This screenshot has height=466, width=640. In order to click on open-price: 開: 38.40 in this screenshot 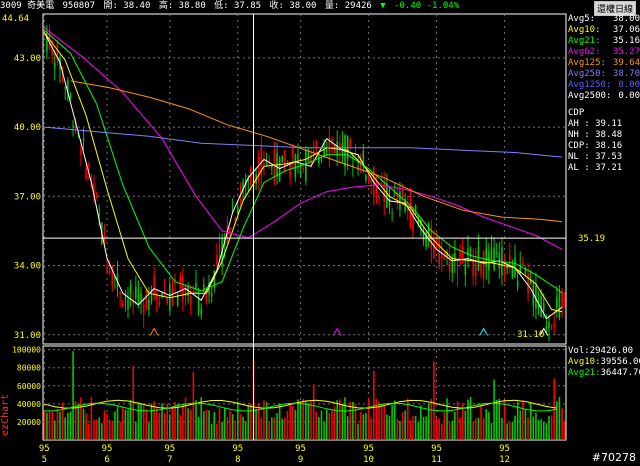, I will do `click(127, 6)`.